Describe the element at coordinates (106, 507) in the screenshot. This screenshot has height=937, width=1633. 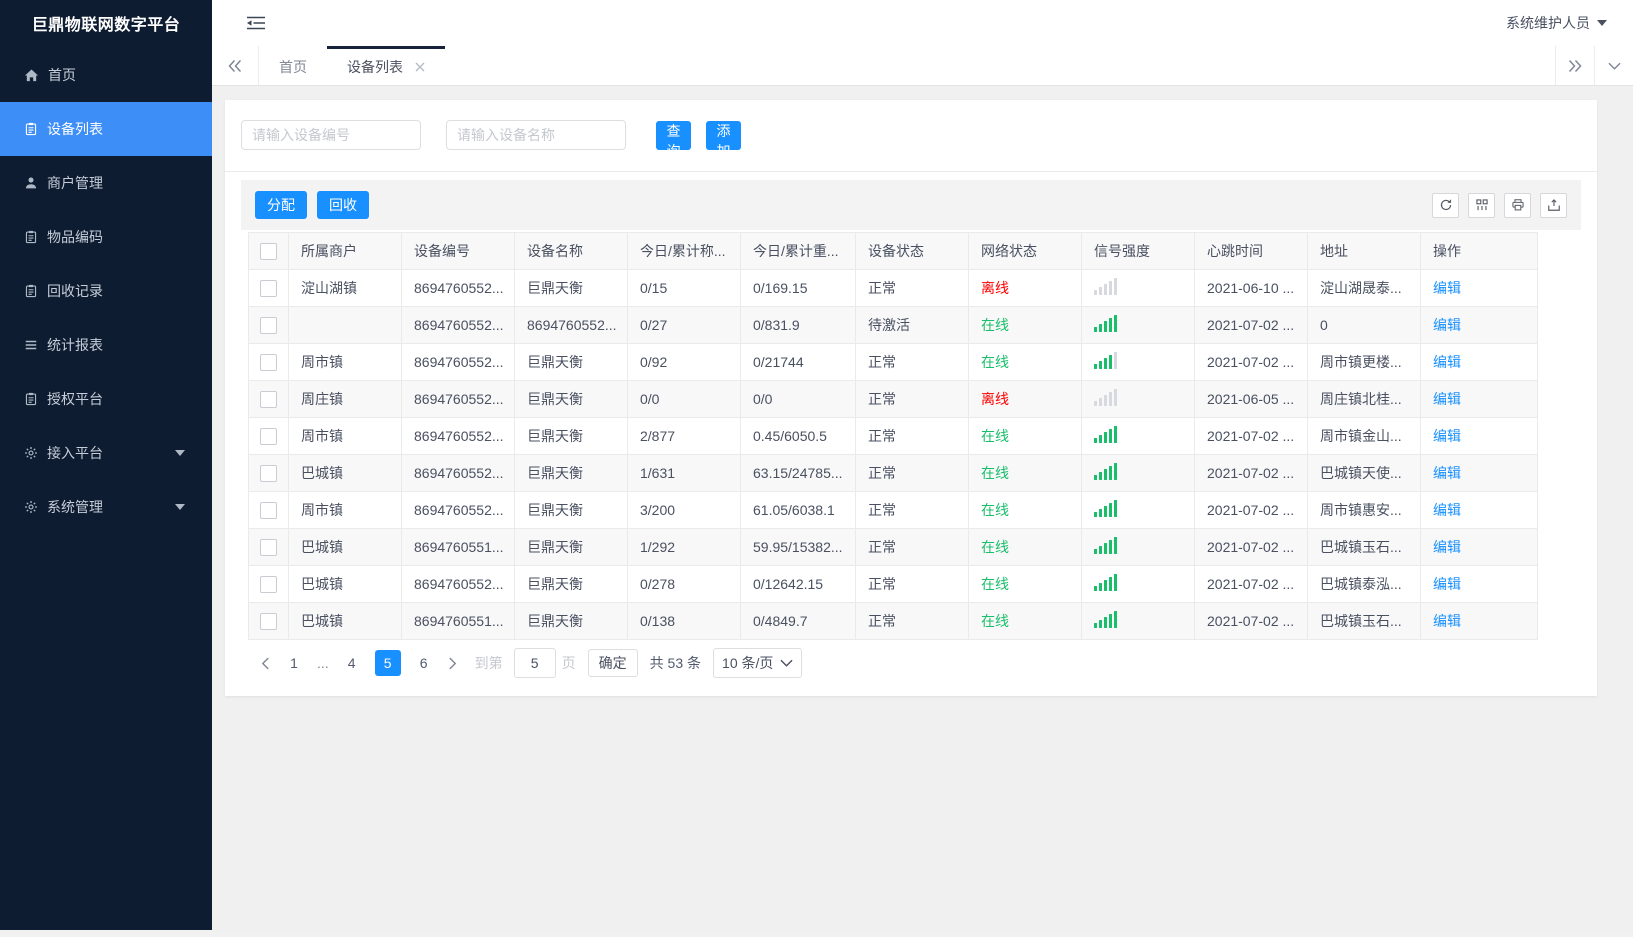
I see `sidebar-item-system-mgmt: 系统管理` at that location.